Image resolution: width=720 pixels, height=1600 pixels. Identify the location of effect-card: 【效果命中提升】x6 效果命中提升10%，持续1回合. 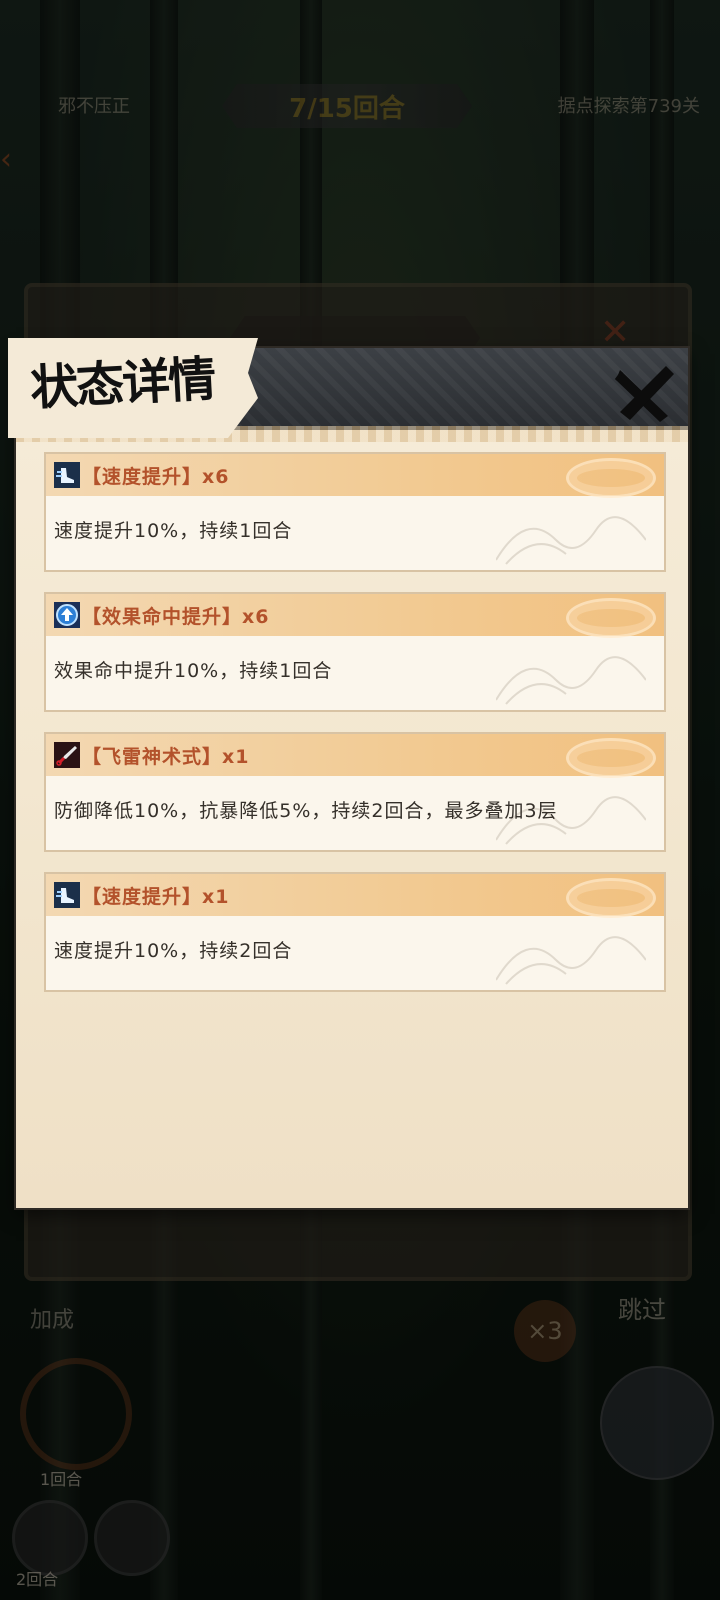
(355, 652).